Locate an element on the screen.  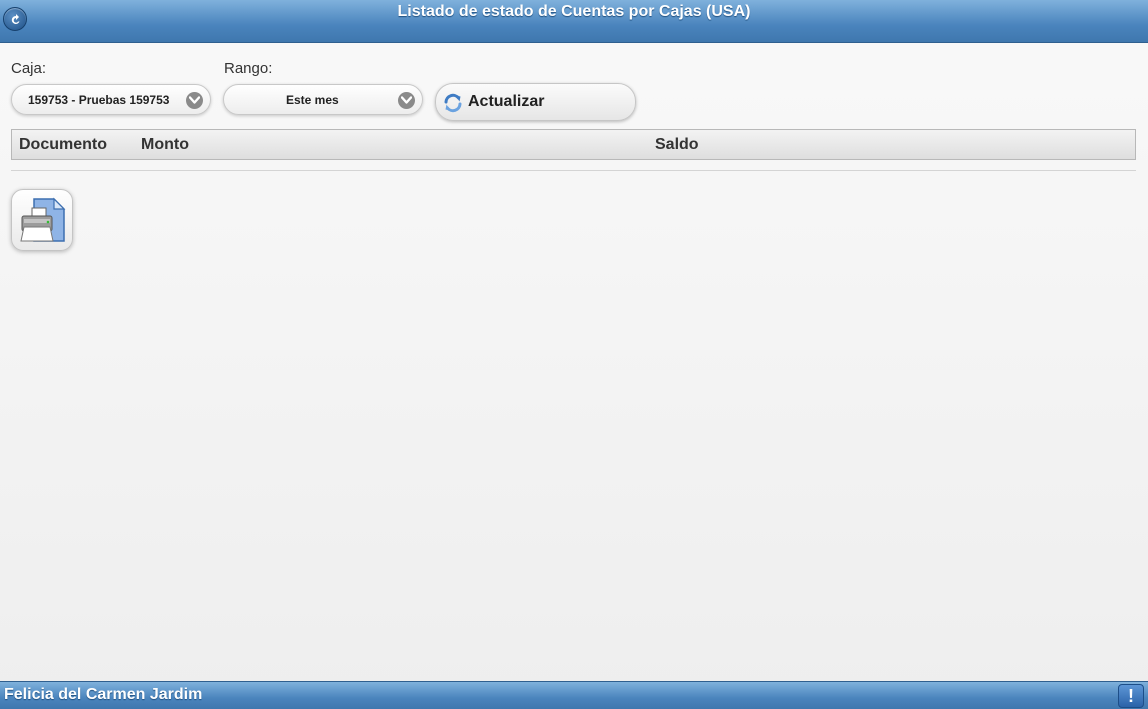
caja-label: Caja: is located at coordinates (29, 68).